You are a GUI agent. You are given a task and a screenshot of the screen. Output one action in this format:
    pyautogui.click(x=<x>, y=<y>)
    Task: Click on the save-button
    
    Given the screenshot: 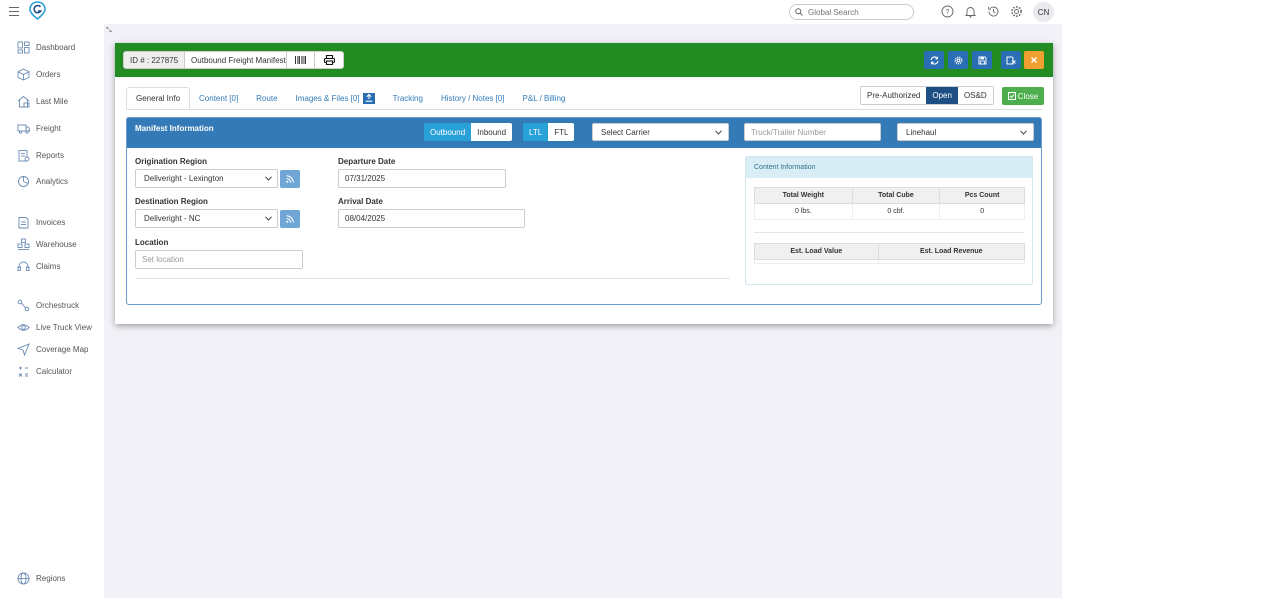 What is the action you would take?
    pyautogui.click(x=982, y=60)
    